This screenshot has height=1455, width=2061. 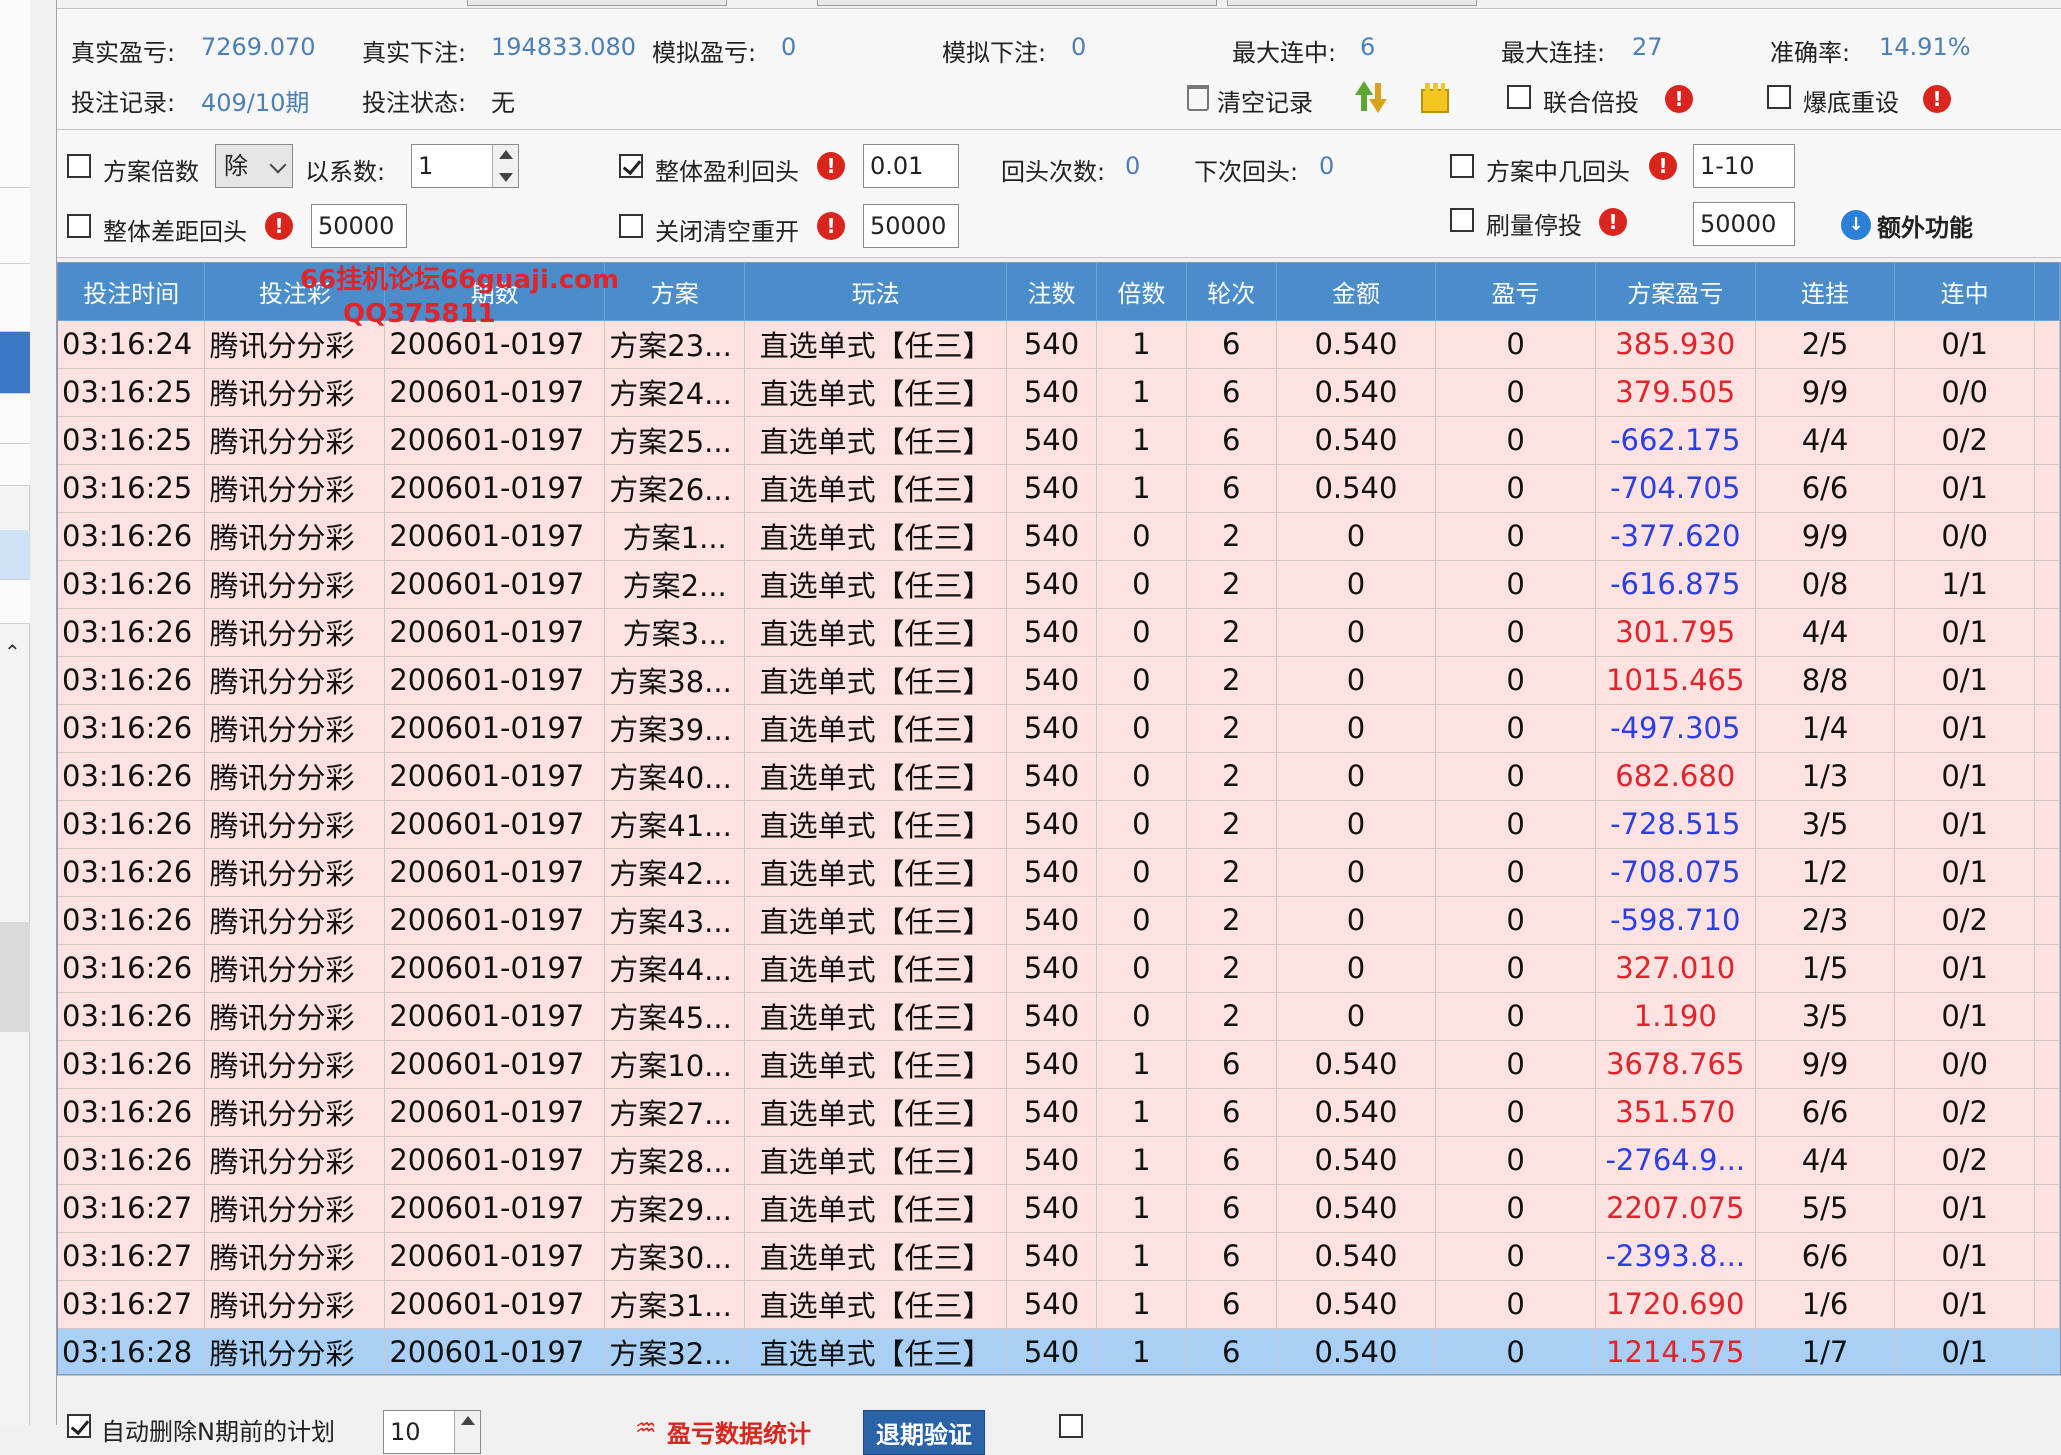 I want to click on cell-plan-profit: -728.515, so click(x=1675, y=824).